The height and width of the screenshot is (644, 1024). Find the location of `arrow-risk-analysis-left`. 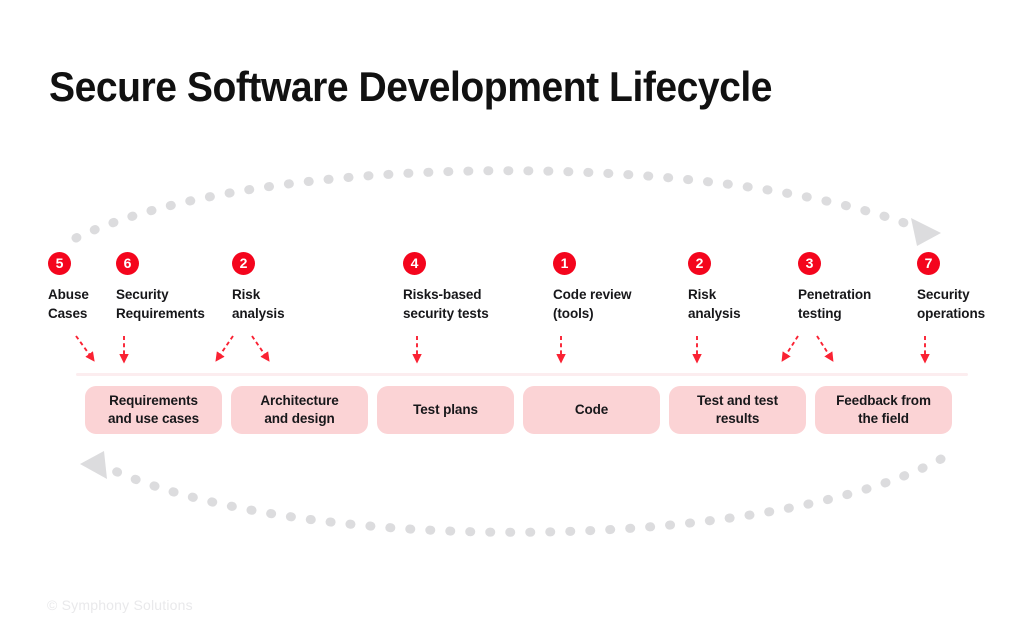

arrow-risk-analysis-left is located at coordinates (224, 348).